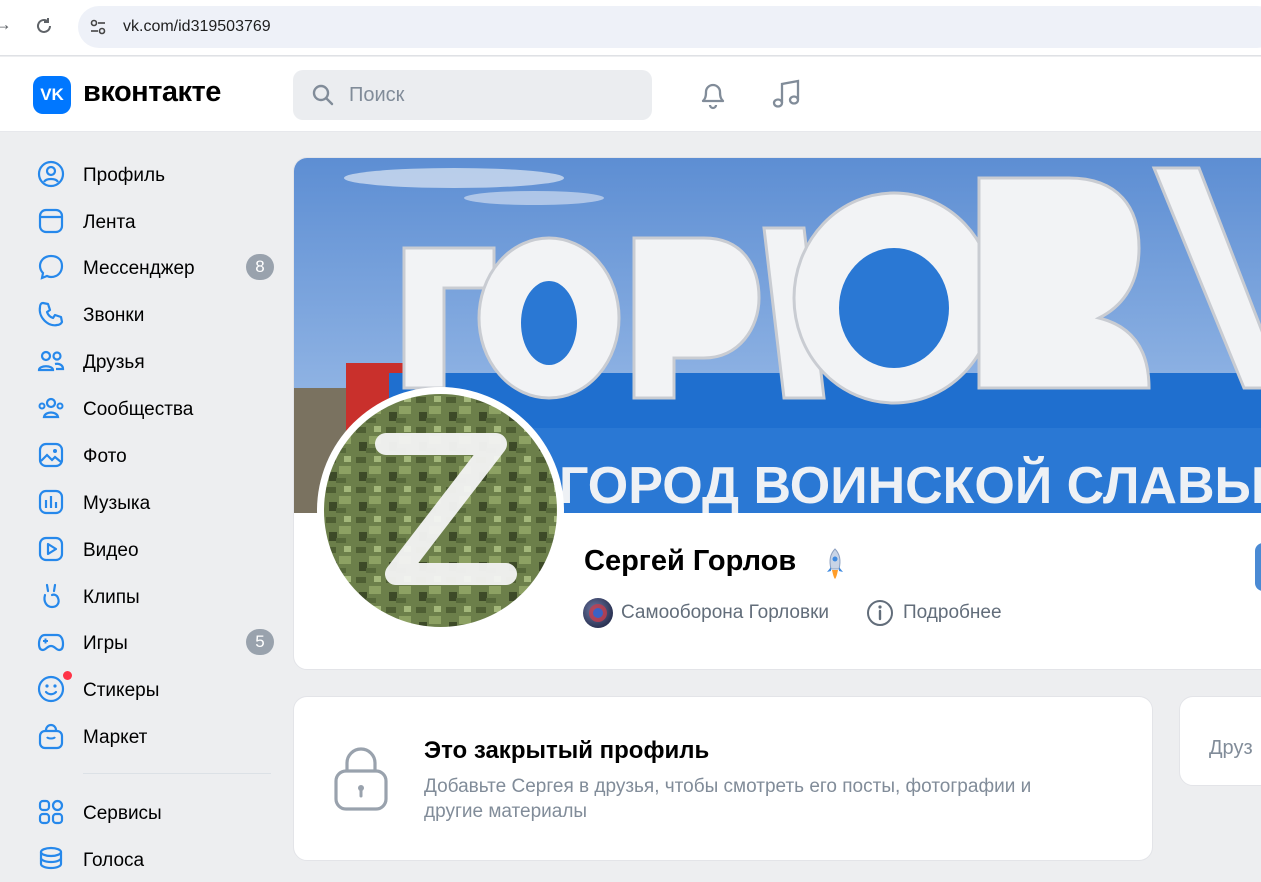 This screenshot has height=882, width=1261. I want to click on video-icon, so click(51, 549).